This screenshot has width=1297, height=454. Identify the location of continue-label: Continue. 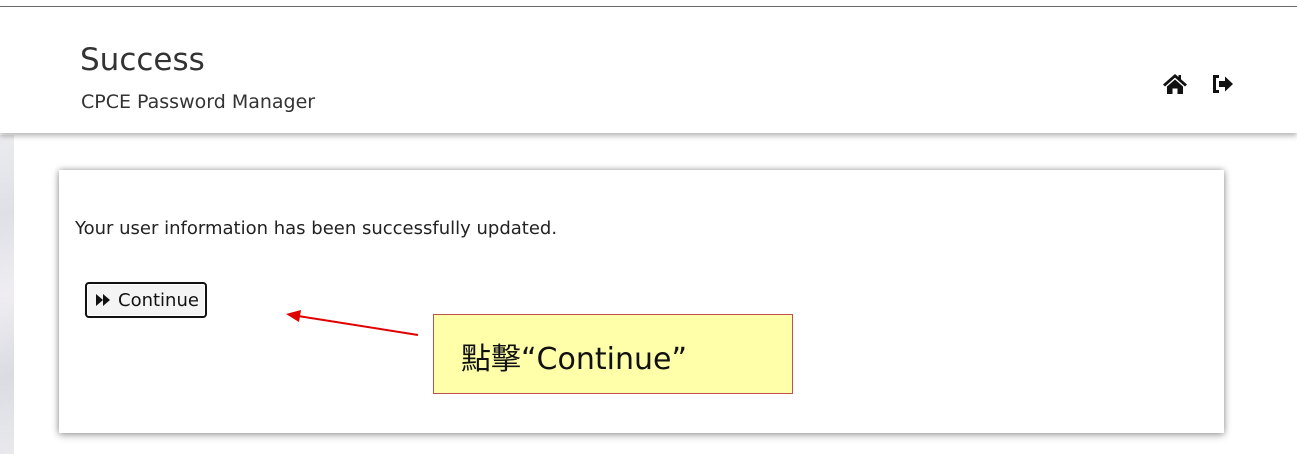
(158, 300).